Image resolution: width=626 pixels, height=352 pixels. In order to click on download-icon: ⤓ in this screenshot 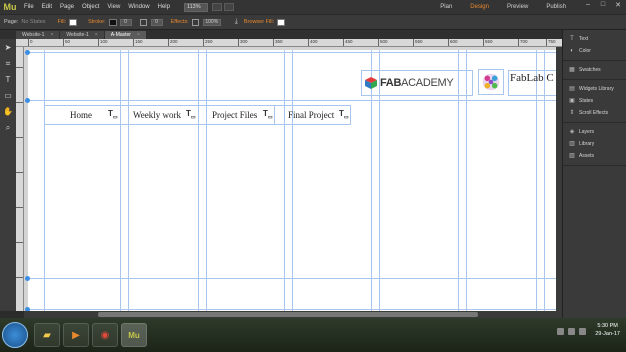, I will do `click(236, 22)`.